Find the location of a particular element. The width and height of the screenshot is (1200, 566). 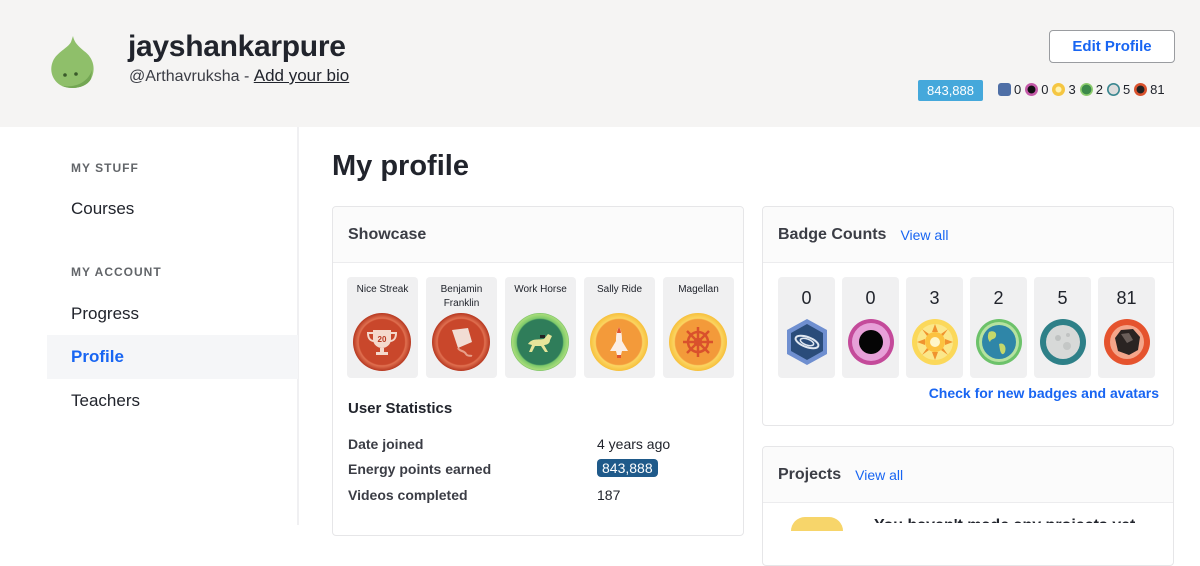

showcase-badge: Nice Streak 20 is located at coordinates (382, 327).